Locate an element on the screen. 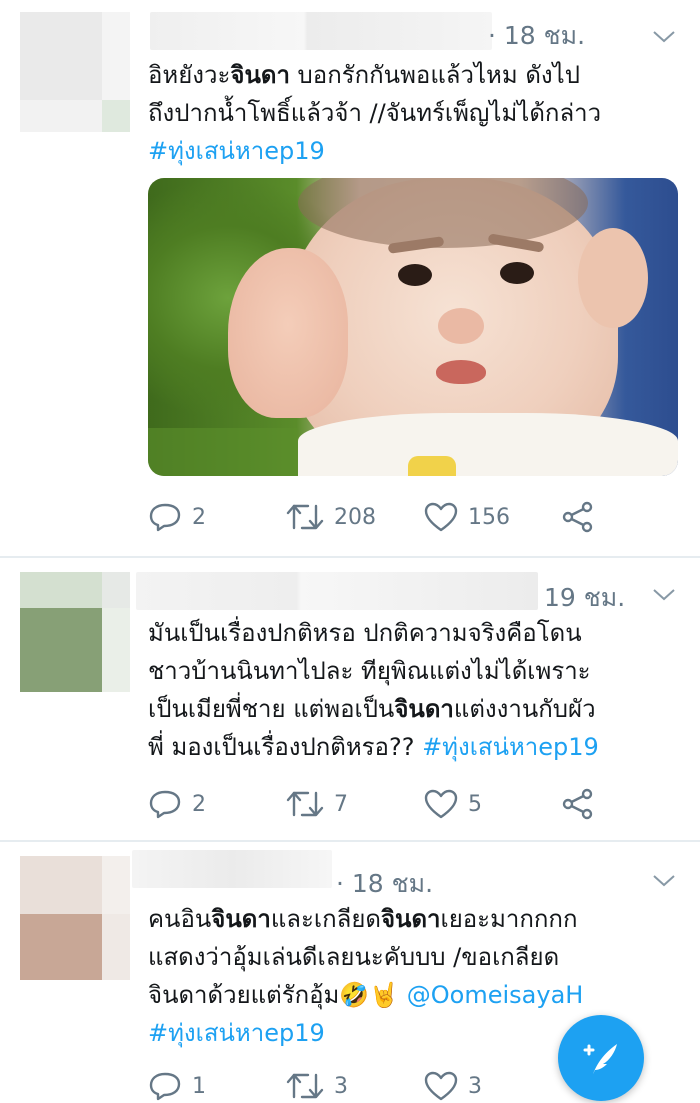  text-line: แสดงว่าอุ้มเล่นดีเลยนะคับบบ /ขอเกลียด is located at coordinates (354, 957).